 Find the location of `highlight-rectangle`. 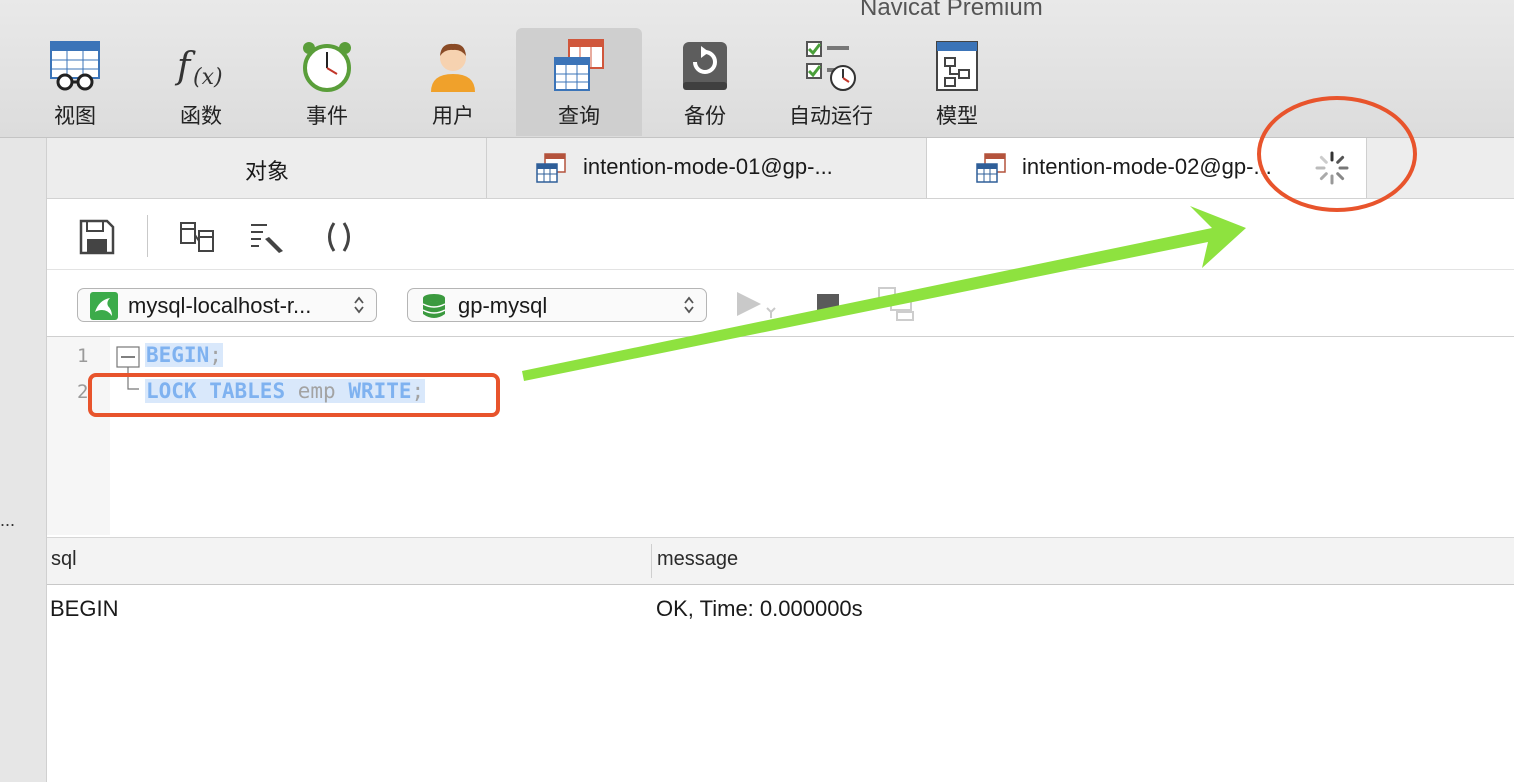

highlight-rectangle is located at coordinates (294, 395).